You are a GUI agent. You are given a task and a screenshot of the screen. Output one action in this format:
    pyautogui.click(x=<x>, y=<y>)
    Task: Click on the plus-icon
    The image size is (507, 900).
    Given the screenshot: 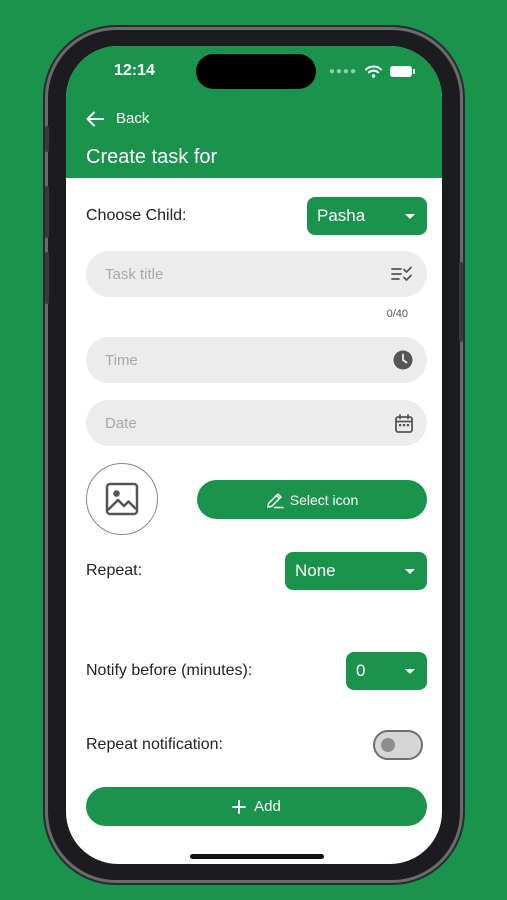 What is the action you would take?
    pyautogui.click(x=239, y=806)
    